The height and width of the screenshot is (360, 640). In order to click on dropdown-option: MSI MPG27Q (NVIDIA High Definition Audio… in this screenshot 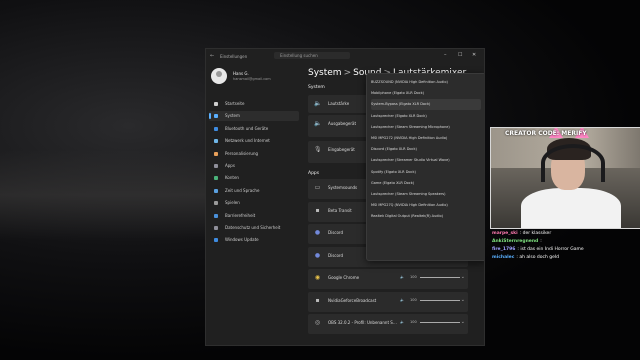, I will do `click(426, 205)`.